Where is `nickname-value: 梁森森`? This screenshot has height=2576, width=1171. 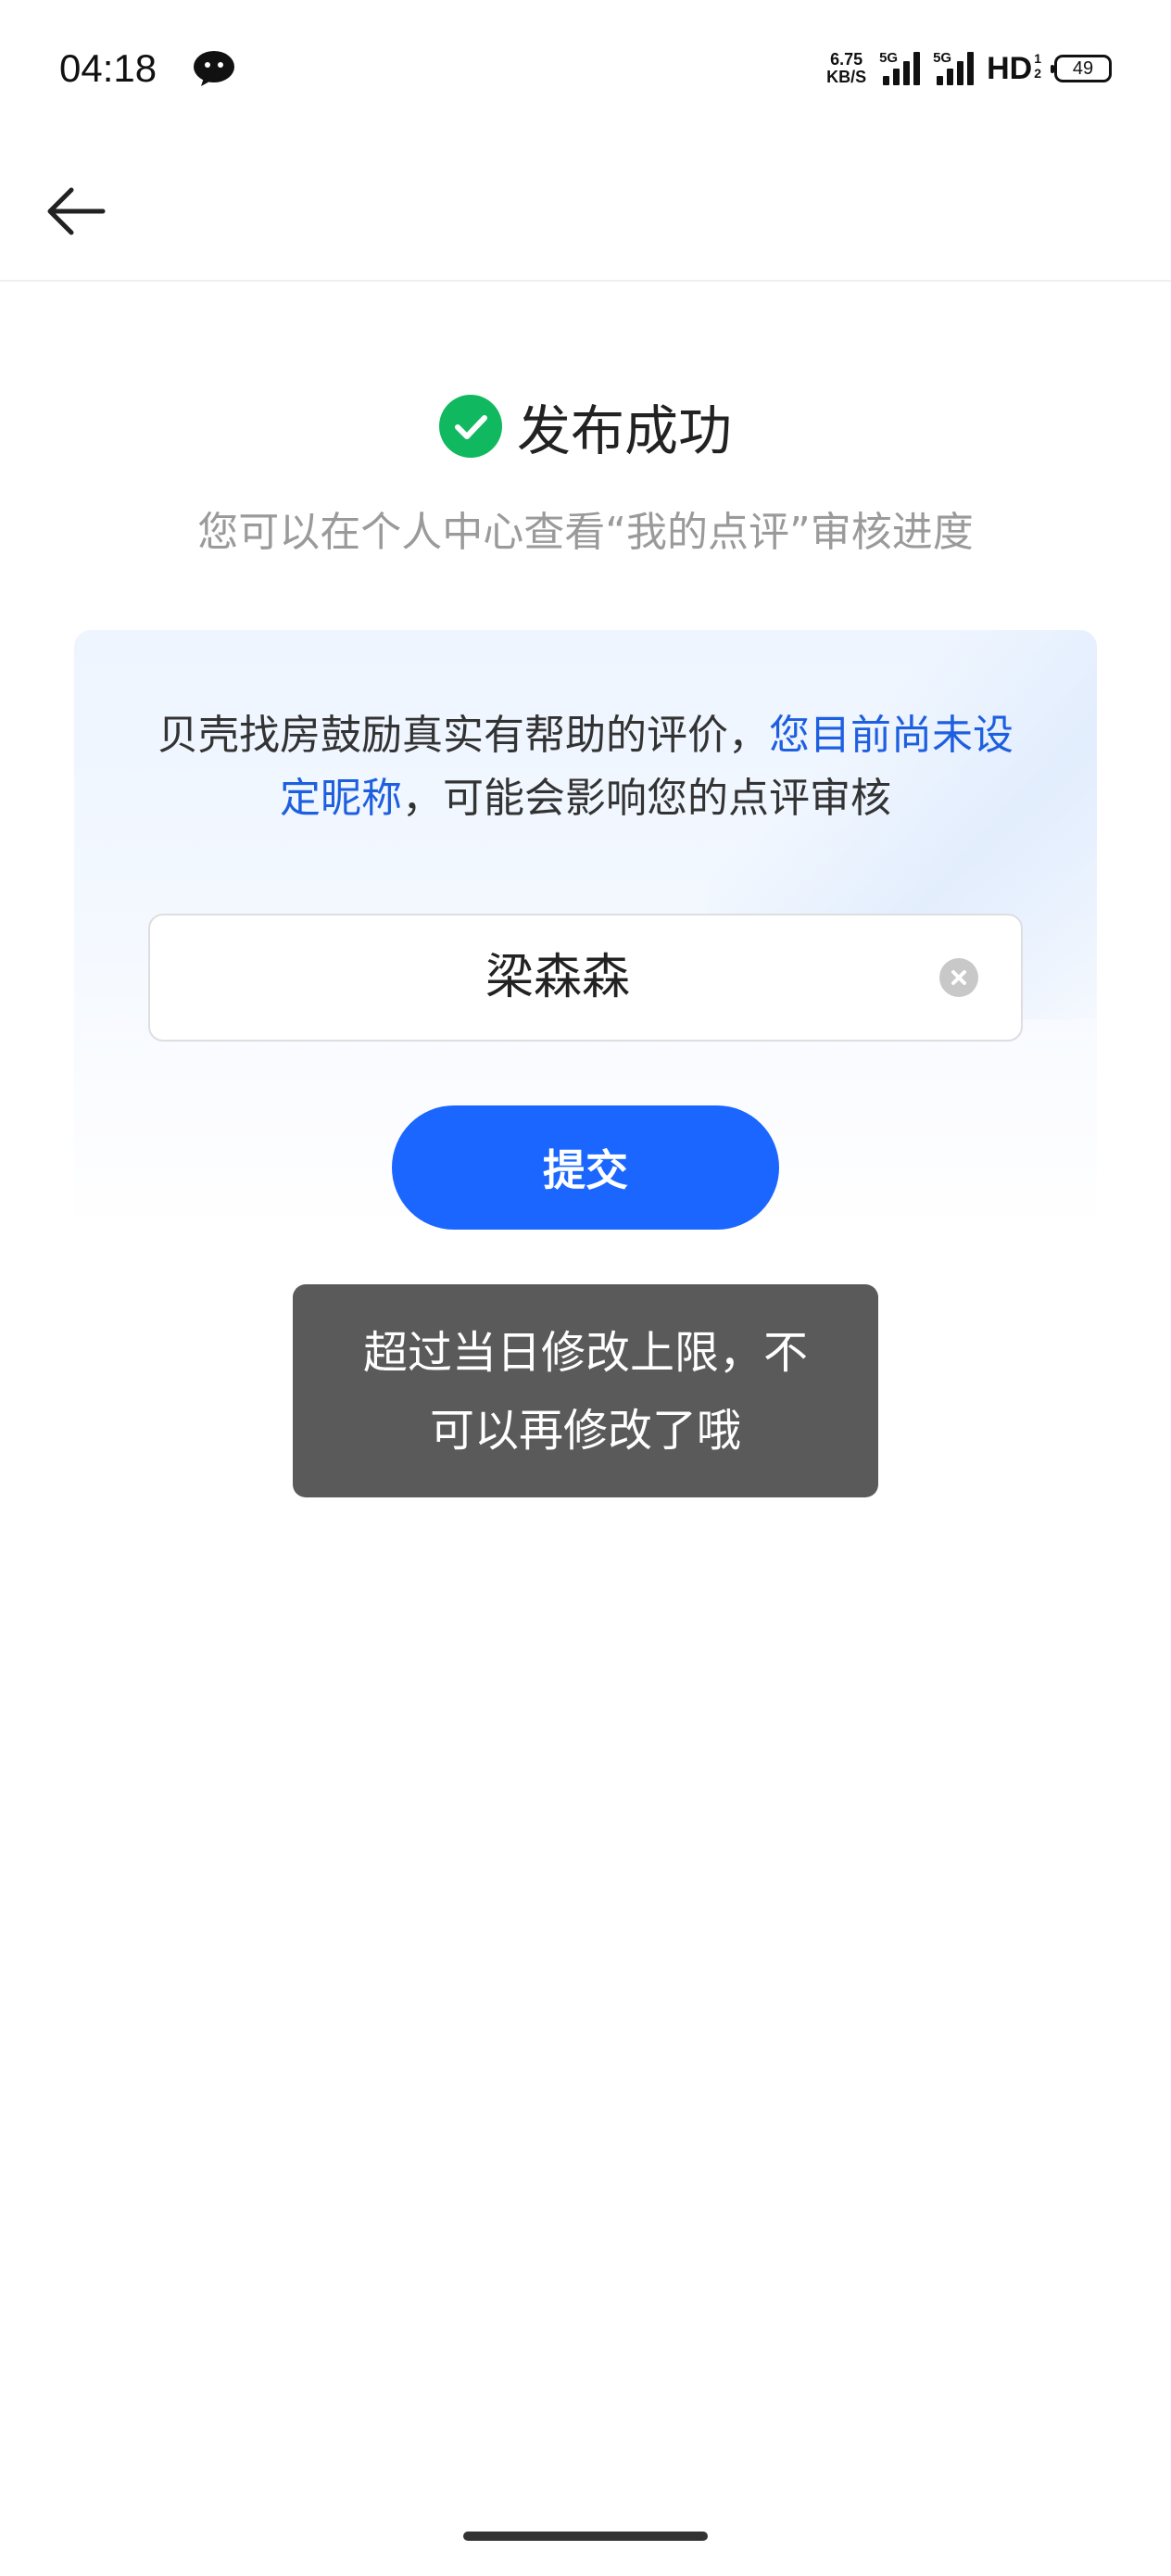
nickname-value: 梁森森 is located at coordinates (585, 978).